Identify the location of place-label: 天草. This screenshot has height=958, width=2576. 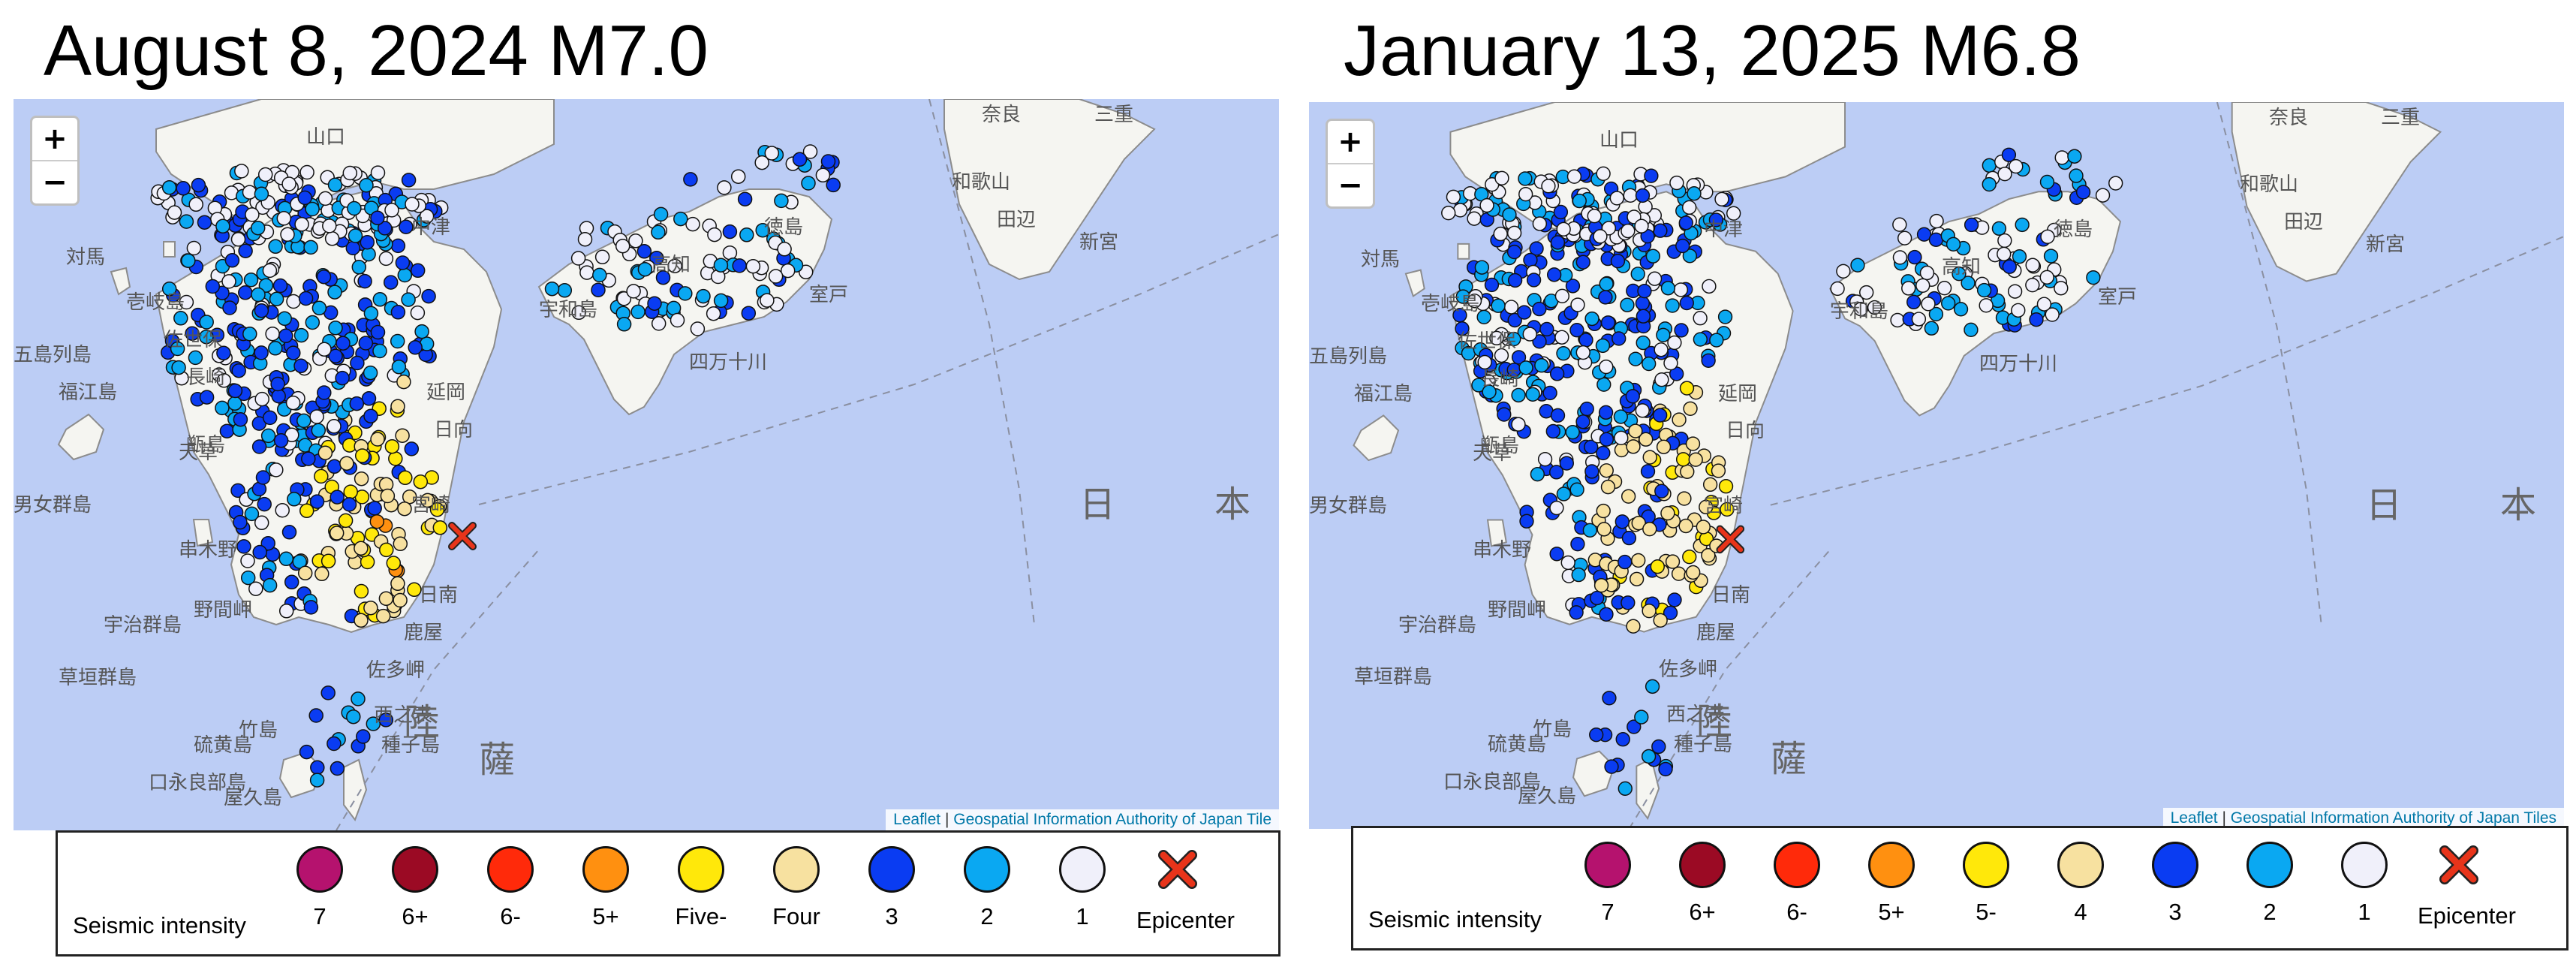
(199, 453).